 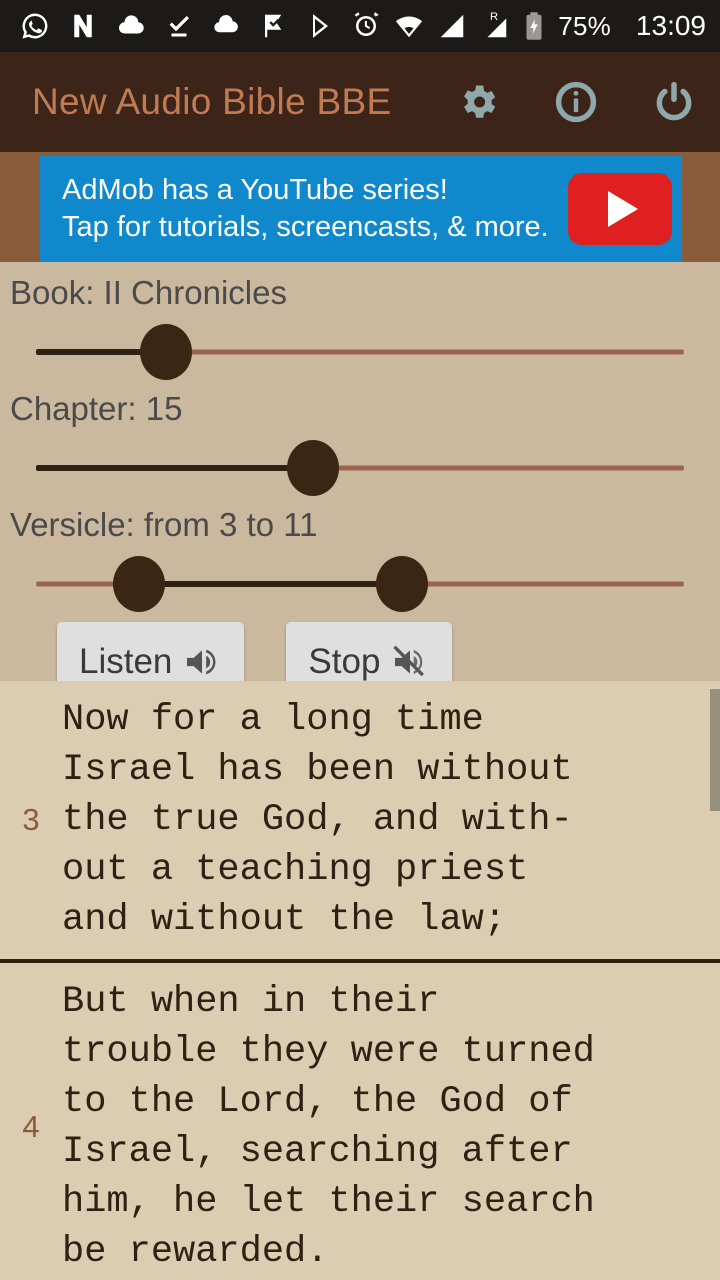 I want to click on play-store-icon, so click(x=323, y=26).